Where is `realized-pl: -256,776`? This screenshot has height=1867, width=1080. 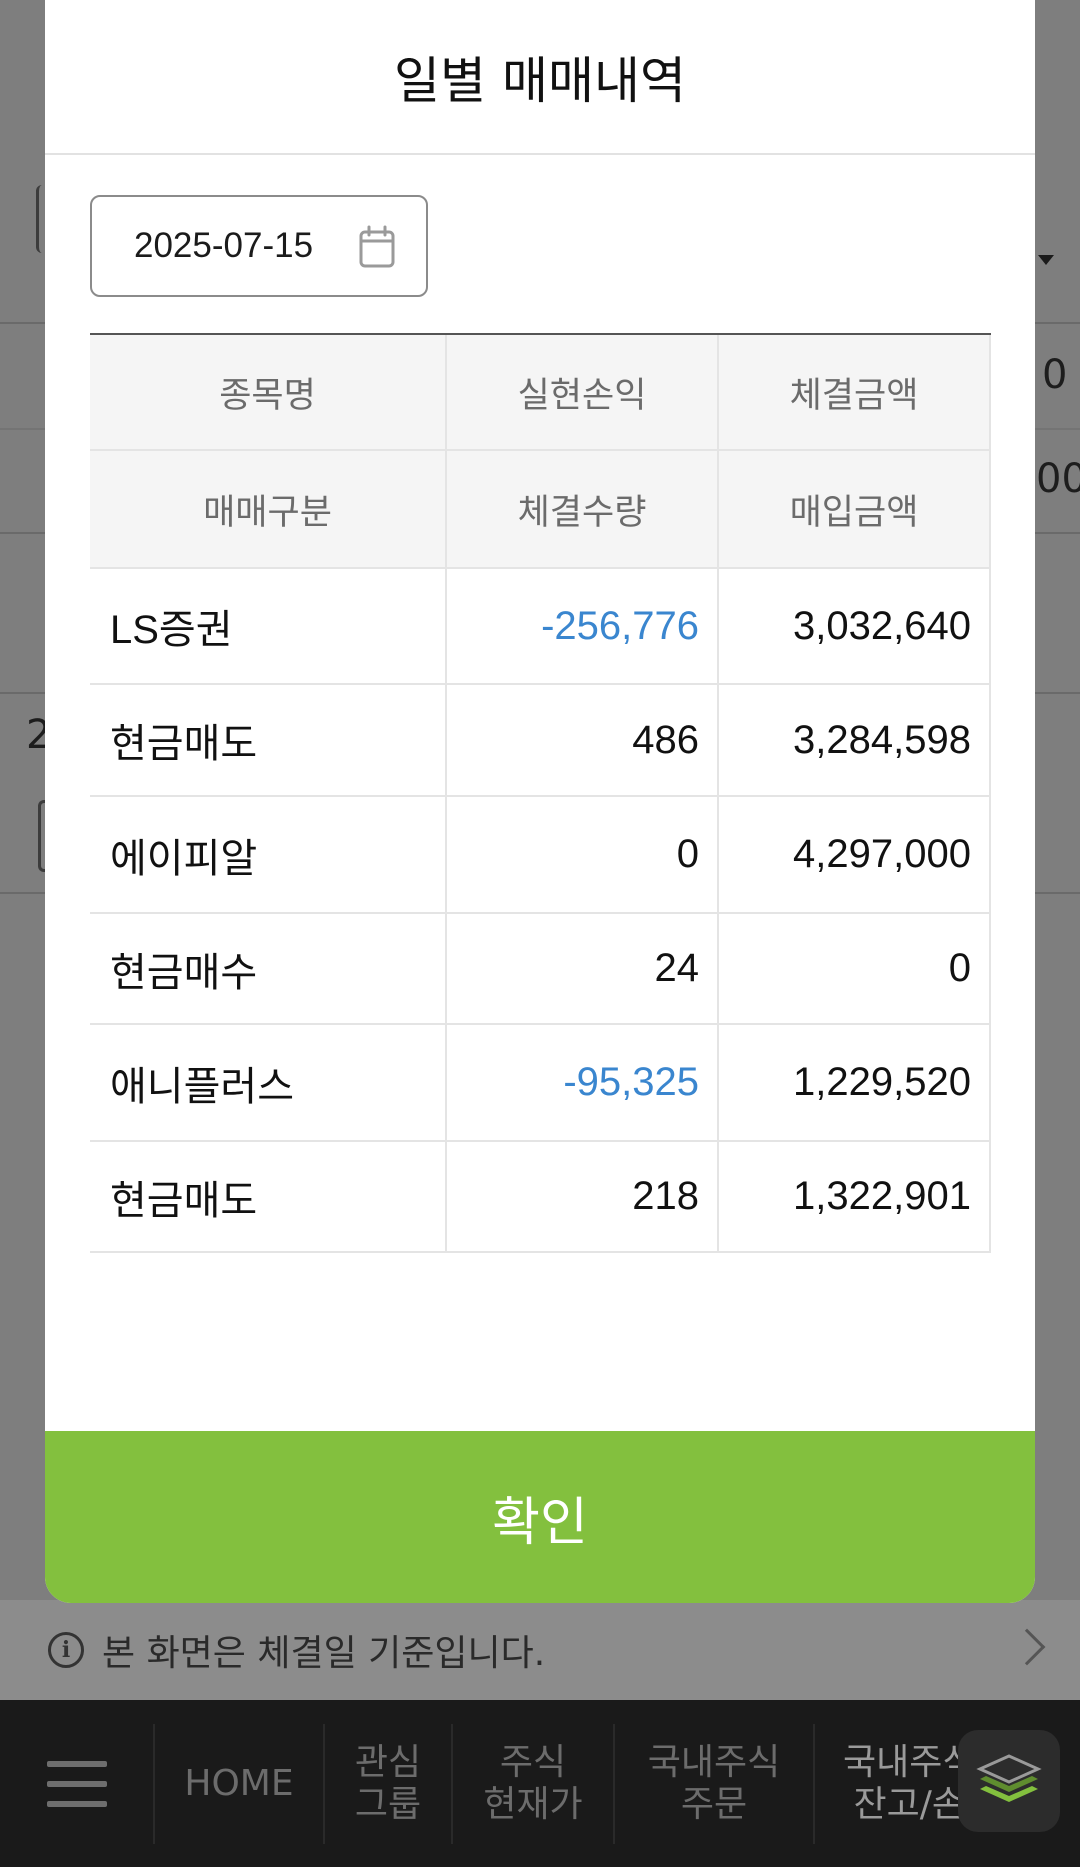
realized-pl: -256,776 is located at coordinates (583, 627).